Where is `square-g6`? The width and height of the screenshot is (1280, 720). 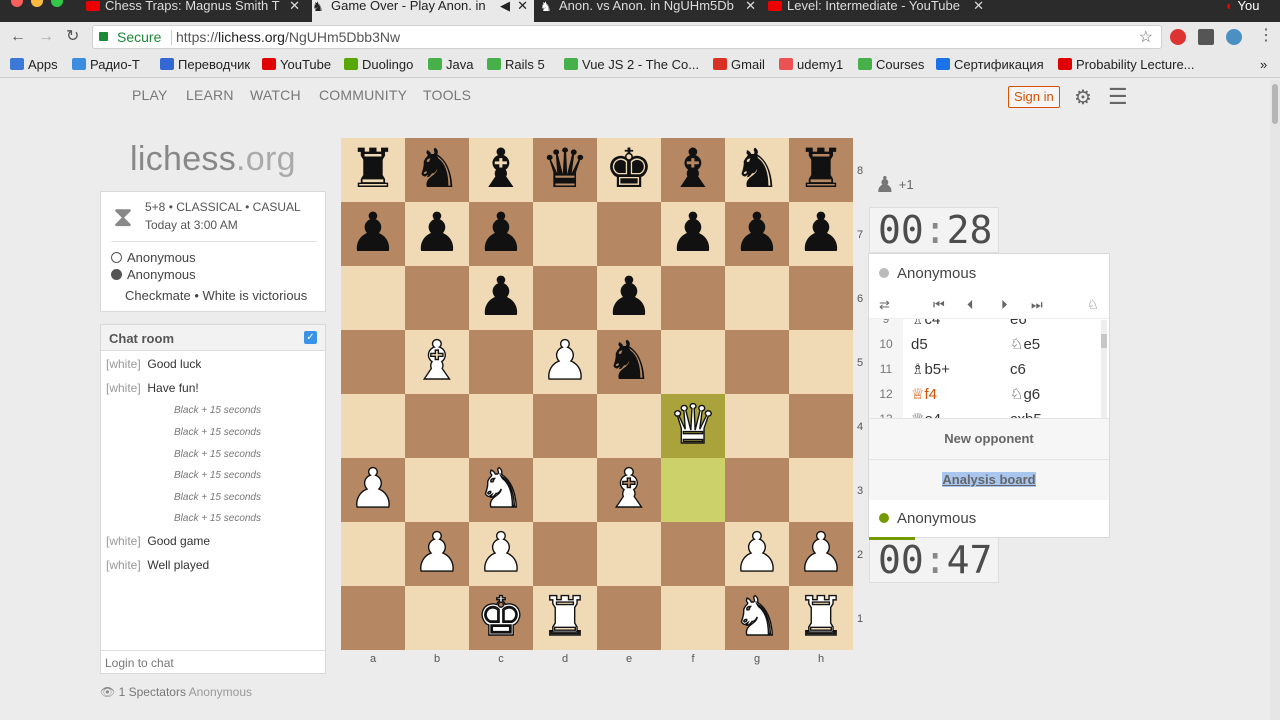
square-g6 is located at coordinates (757, 298).